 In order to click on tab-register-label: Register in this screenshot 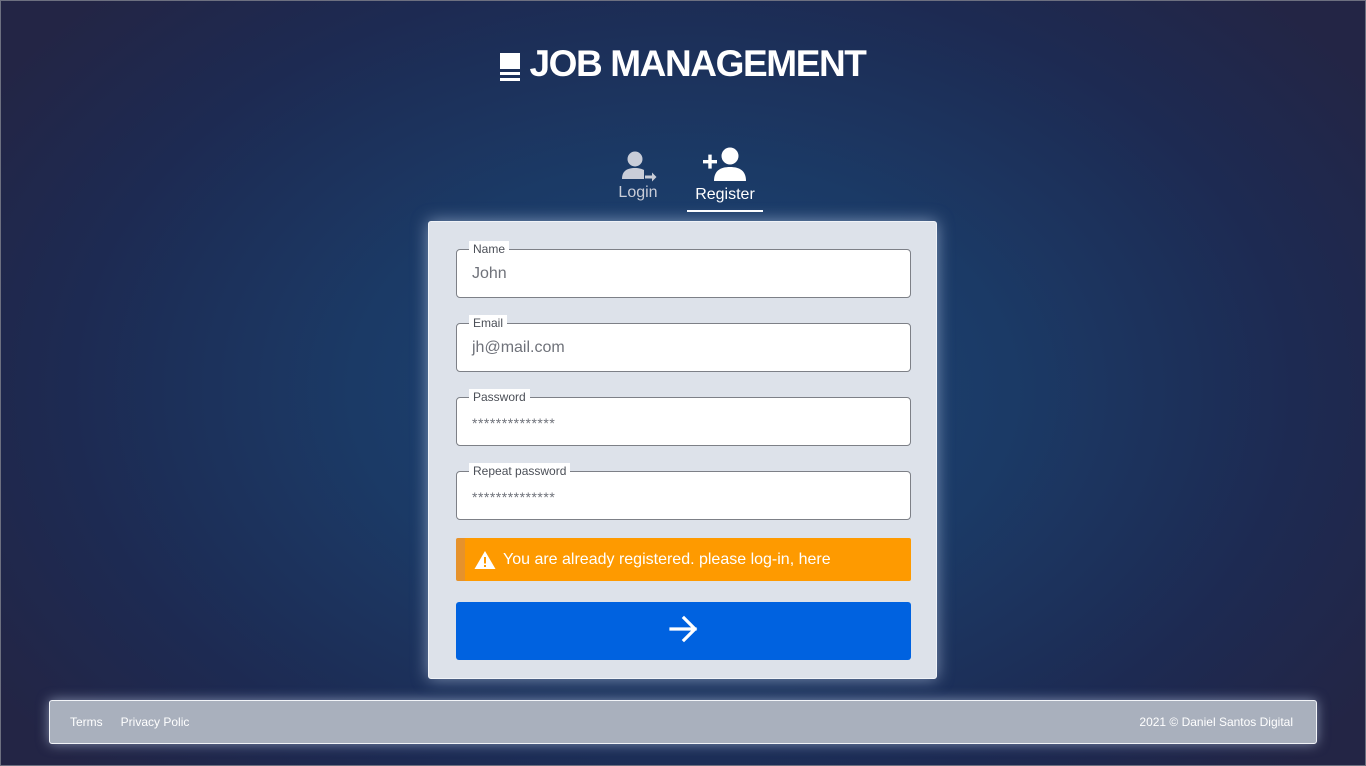, I will do `click(725, 194)`.